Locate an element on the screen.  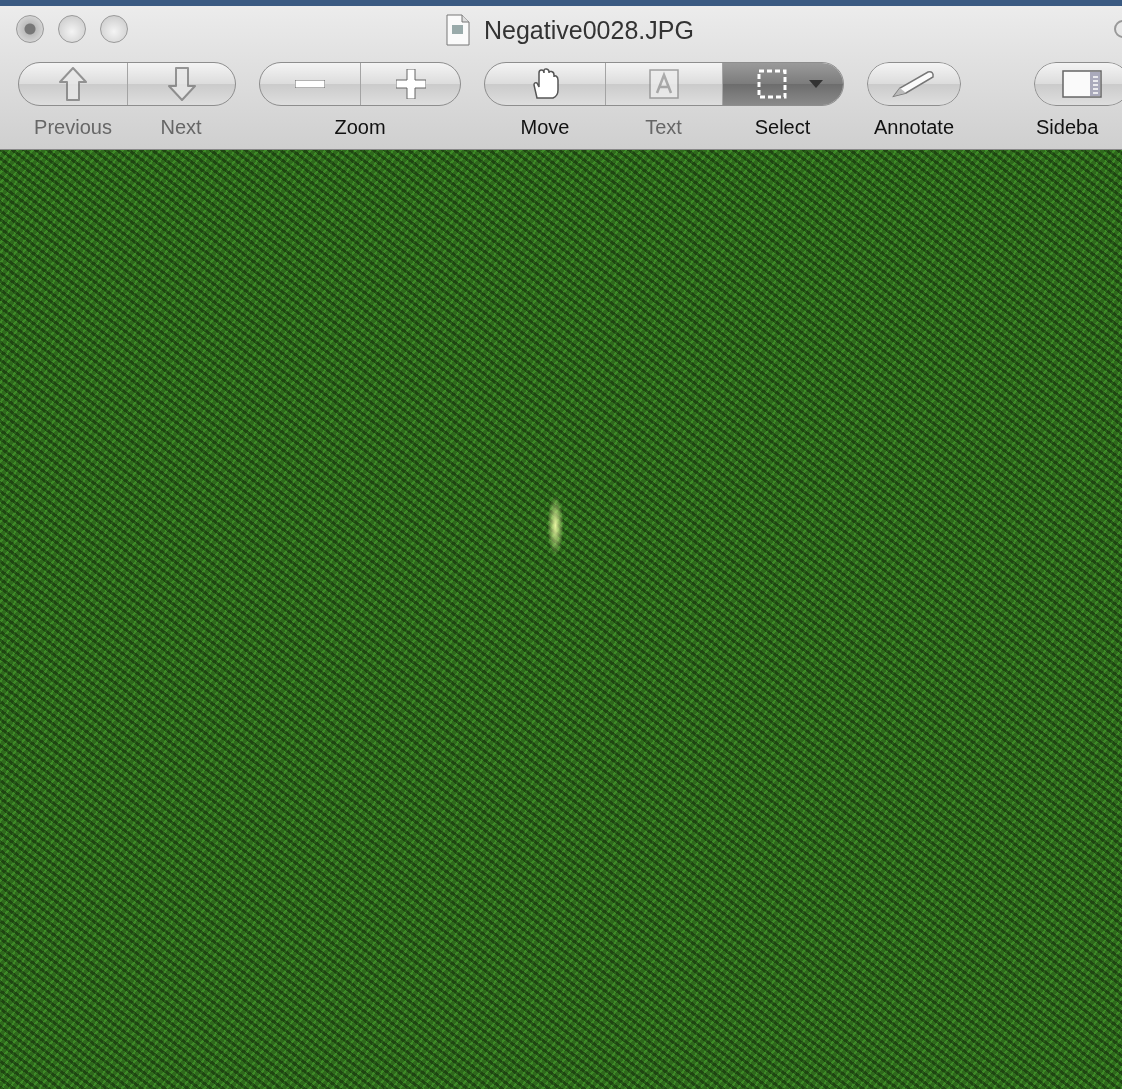
toolbar-label: Annotate is located at coordinates (914, 127).